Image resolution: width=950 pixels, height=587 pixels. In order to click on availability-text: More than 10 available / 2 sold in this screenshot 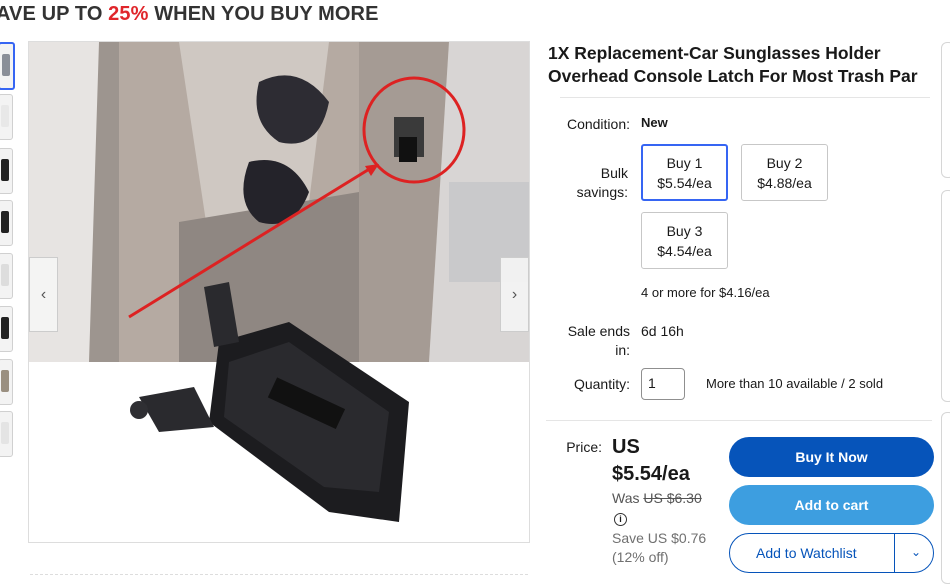, I will do `click(795, 383)`.